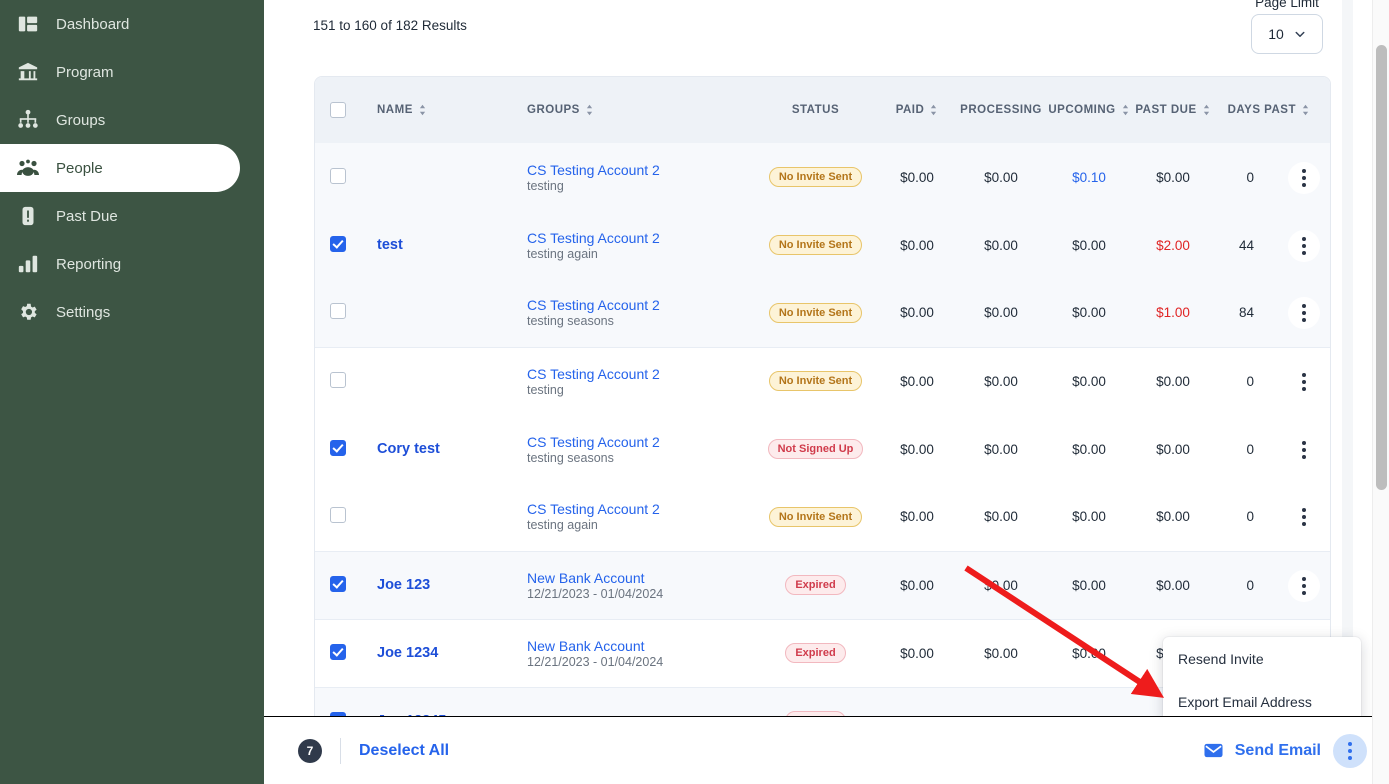 The height and width of the screenshot is (784, 1389). What do you see at coordinates (1246, 245) in the screenshot?
I see `row-days-past: 44` at bounding box center [1246, 245].